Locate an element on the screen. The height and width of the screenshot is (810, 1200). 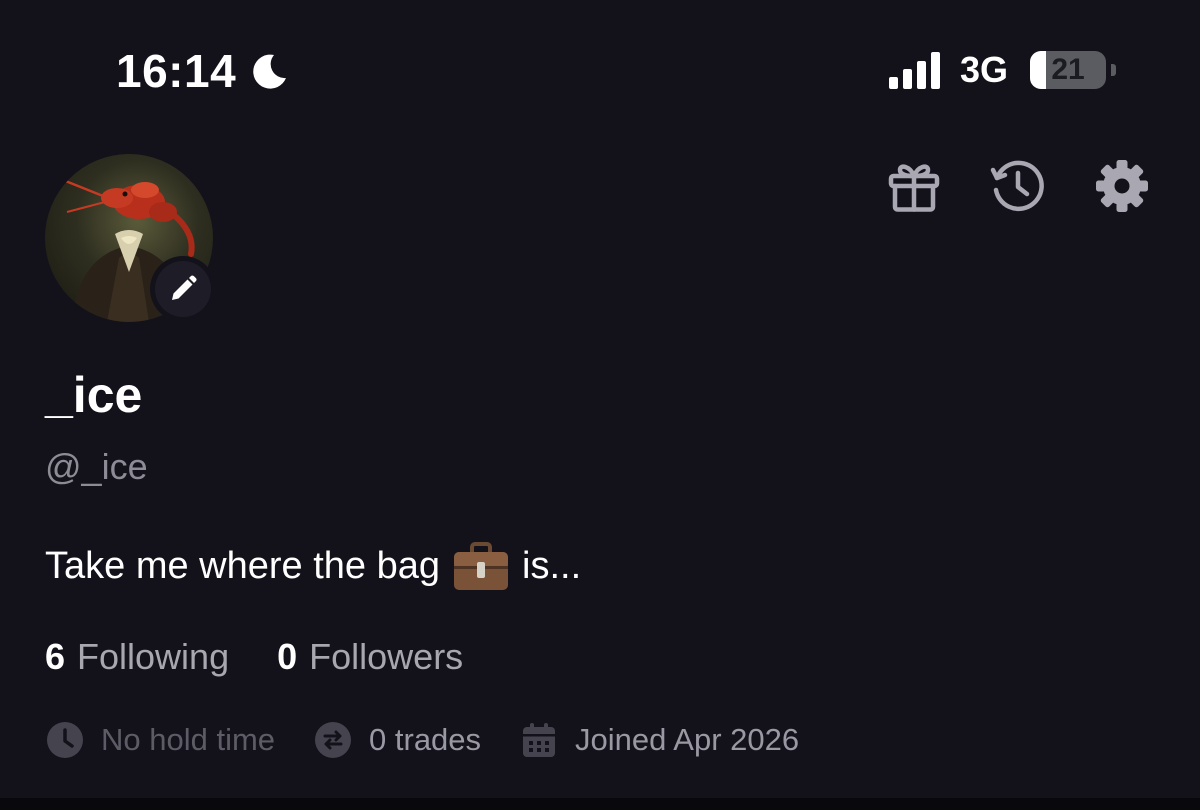
clock-icon is located at coordinates (65, 740).